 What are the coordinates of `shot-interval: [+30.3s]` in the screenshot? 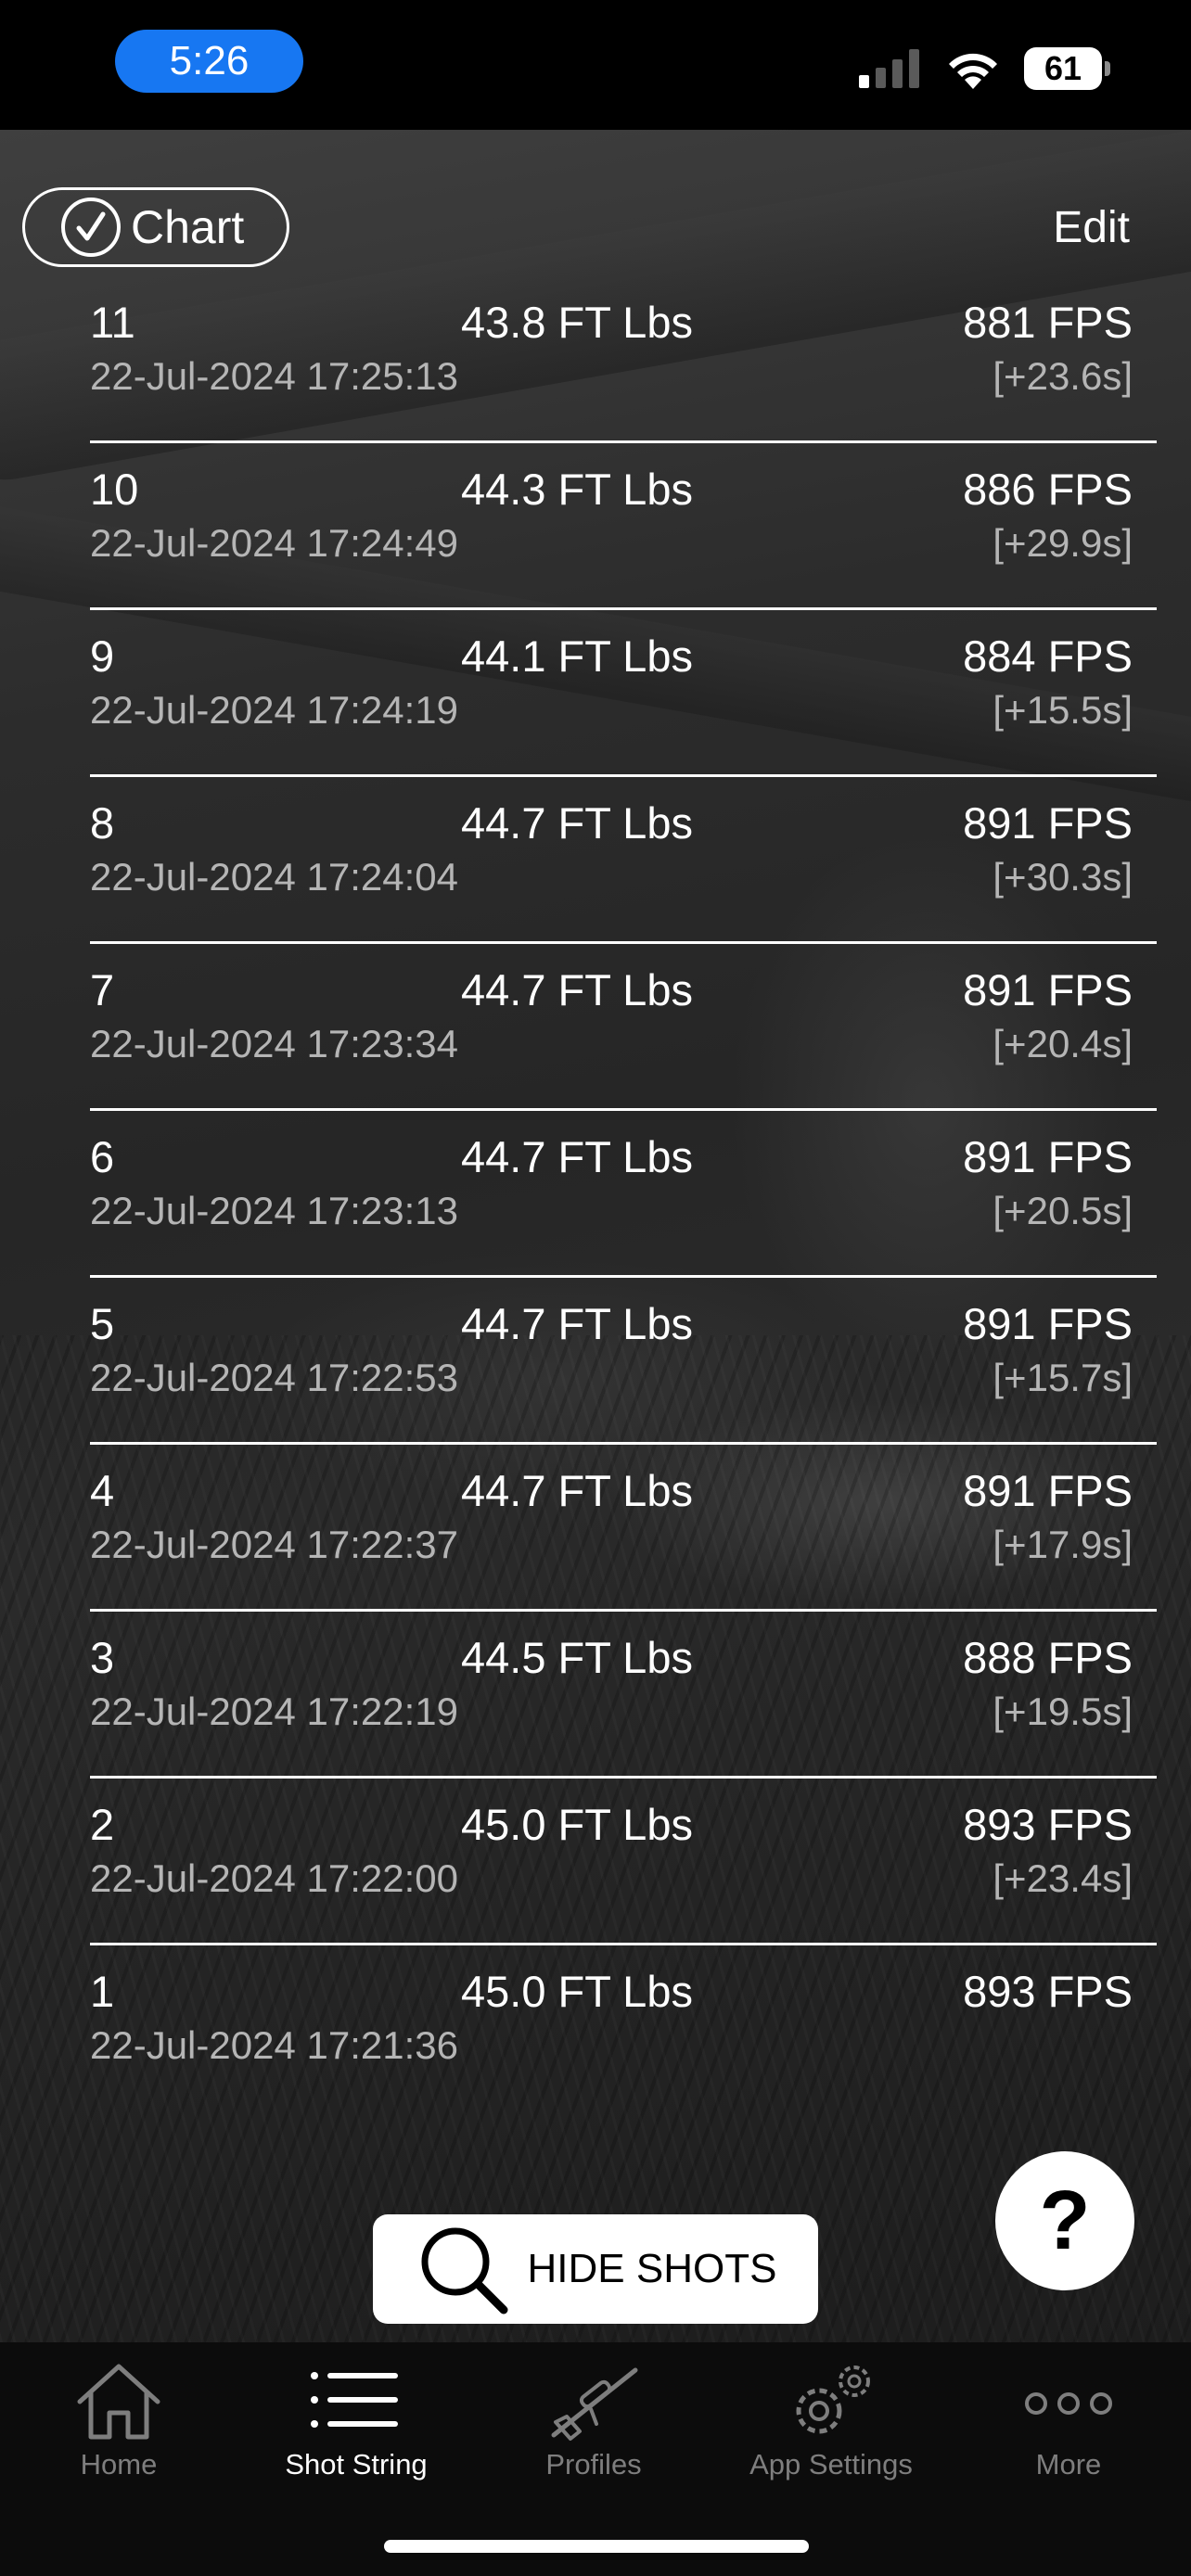 It's located at (1062, 877).